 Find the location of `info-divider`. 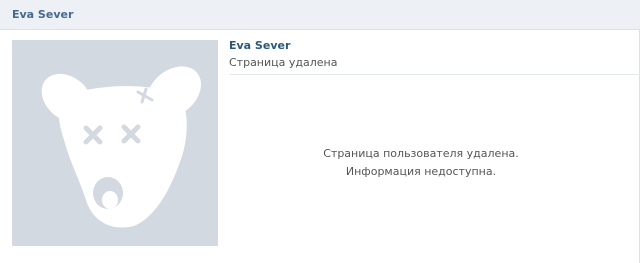

info-divider is located at coordinates (434, 74).